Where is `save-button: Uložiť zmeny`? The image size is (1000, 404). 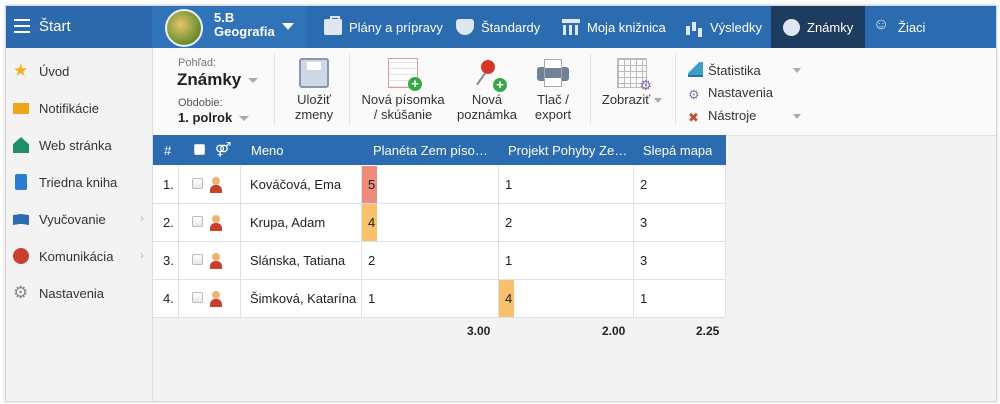
save-button: Uložiť zmeny is located at coordinates (314, 90).